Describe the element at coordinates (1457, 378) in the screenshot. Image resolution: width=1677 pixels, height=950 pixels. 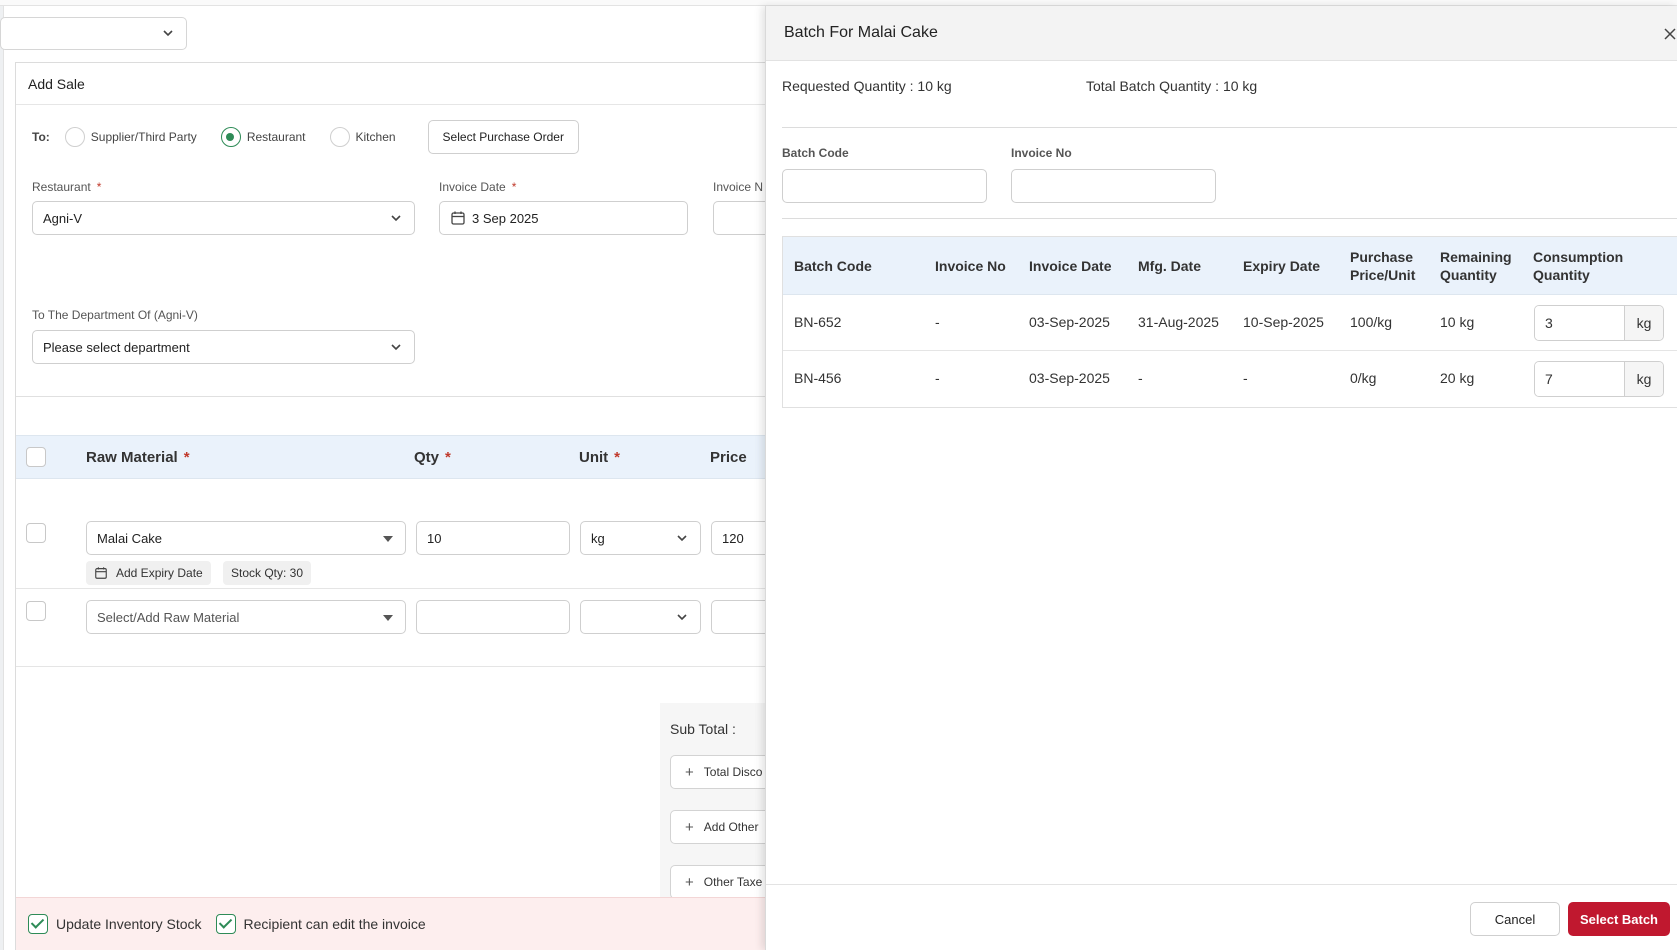
I see `cell-remaining: 20 kg` at that location.